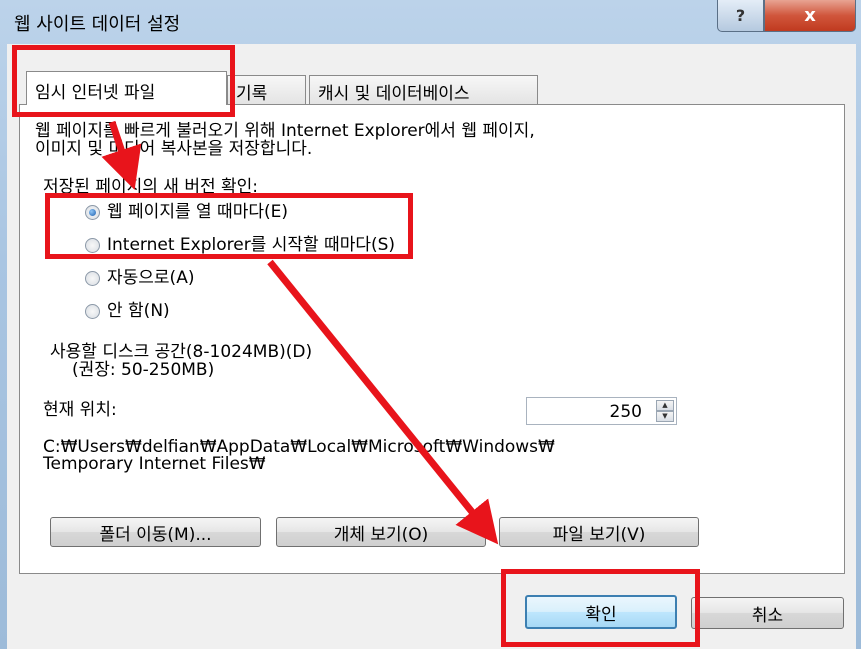  What do you see at coordinates (383, 402) in the screenshot?
I see `arrow-radio-to-ok` at bounding box center [383, 402].